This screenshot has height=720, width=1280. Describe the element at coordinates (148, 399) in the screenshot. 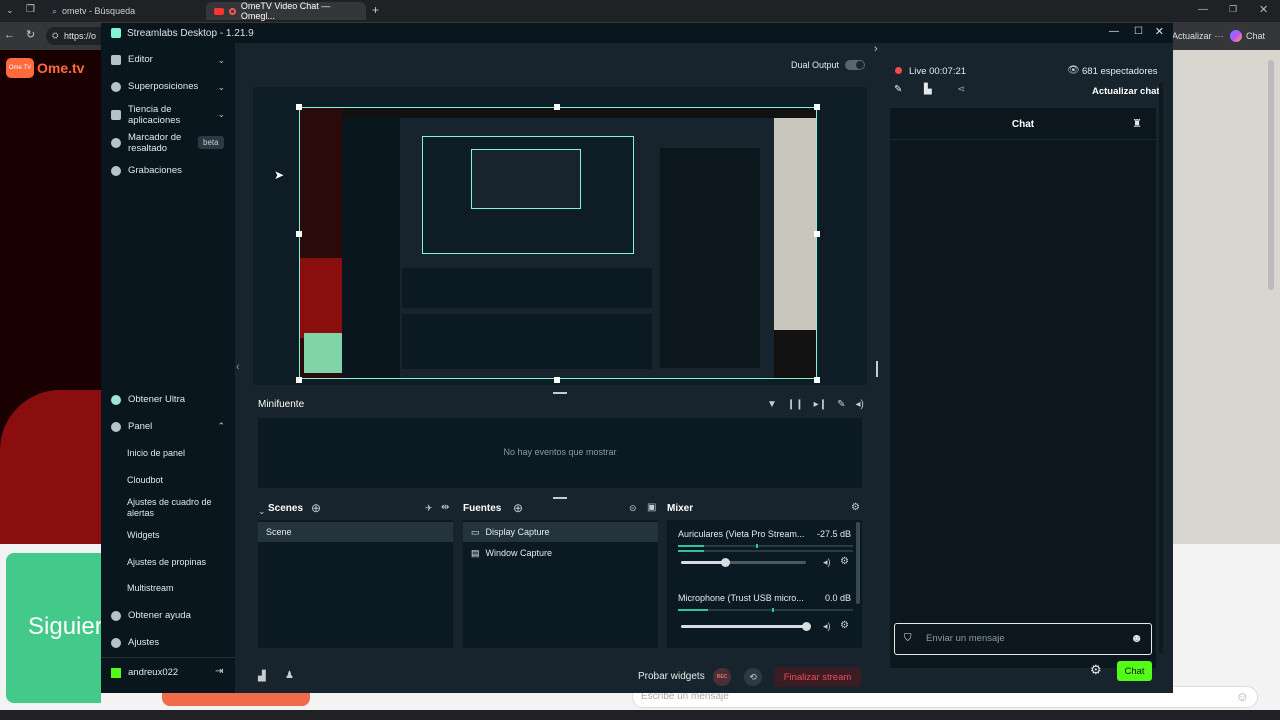

I see `sidebar-item-ultra: Obtener Ultra` at that location.